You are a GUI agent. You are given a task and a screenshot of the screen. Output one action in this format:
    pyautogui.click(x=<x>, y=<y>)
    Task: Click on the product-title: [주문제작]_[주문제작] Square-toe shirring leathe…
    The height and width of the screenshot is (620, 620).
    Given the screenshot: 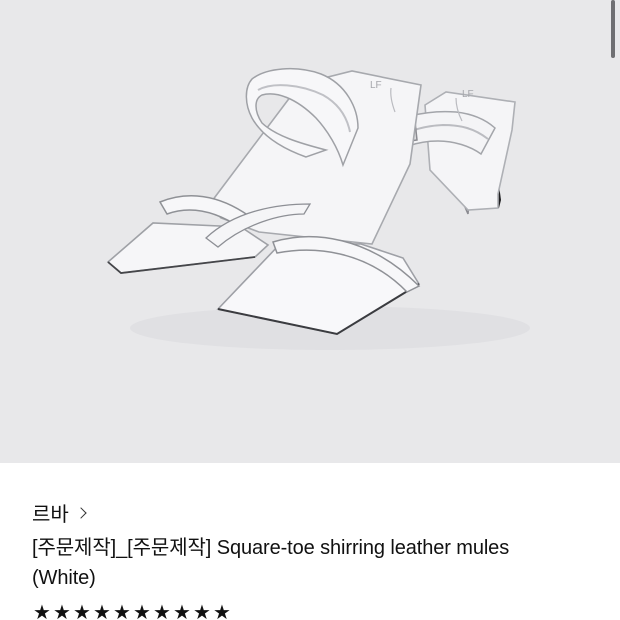 What is the action you would take?
    pyautogui.click(x=271, y=563)
    